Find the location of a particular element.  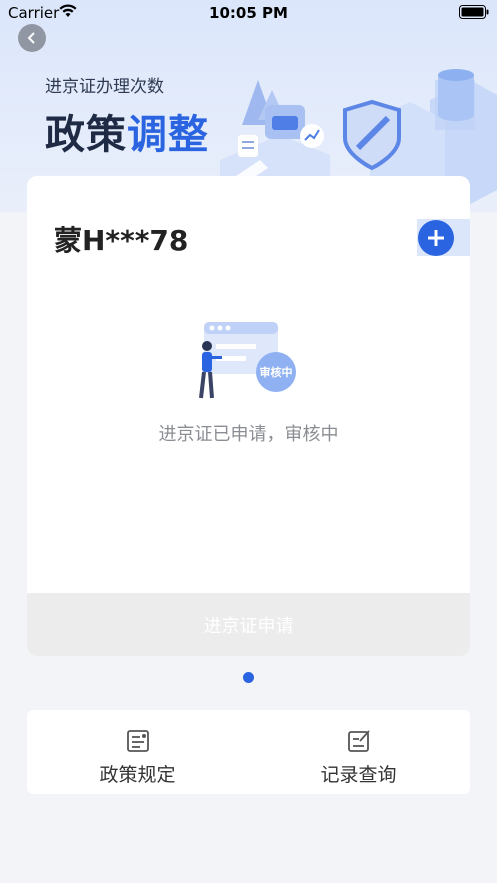

banner-headline: 政策调整 is located at coordinates (127, 131).